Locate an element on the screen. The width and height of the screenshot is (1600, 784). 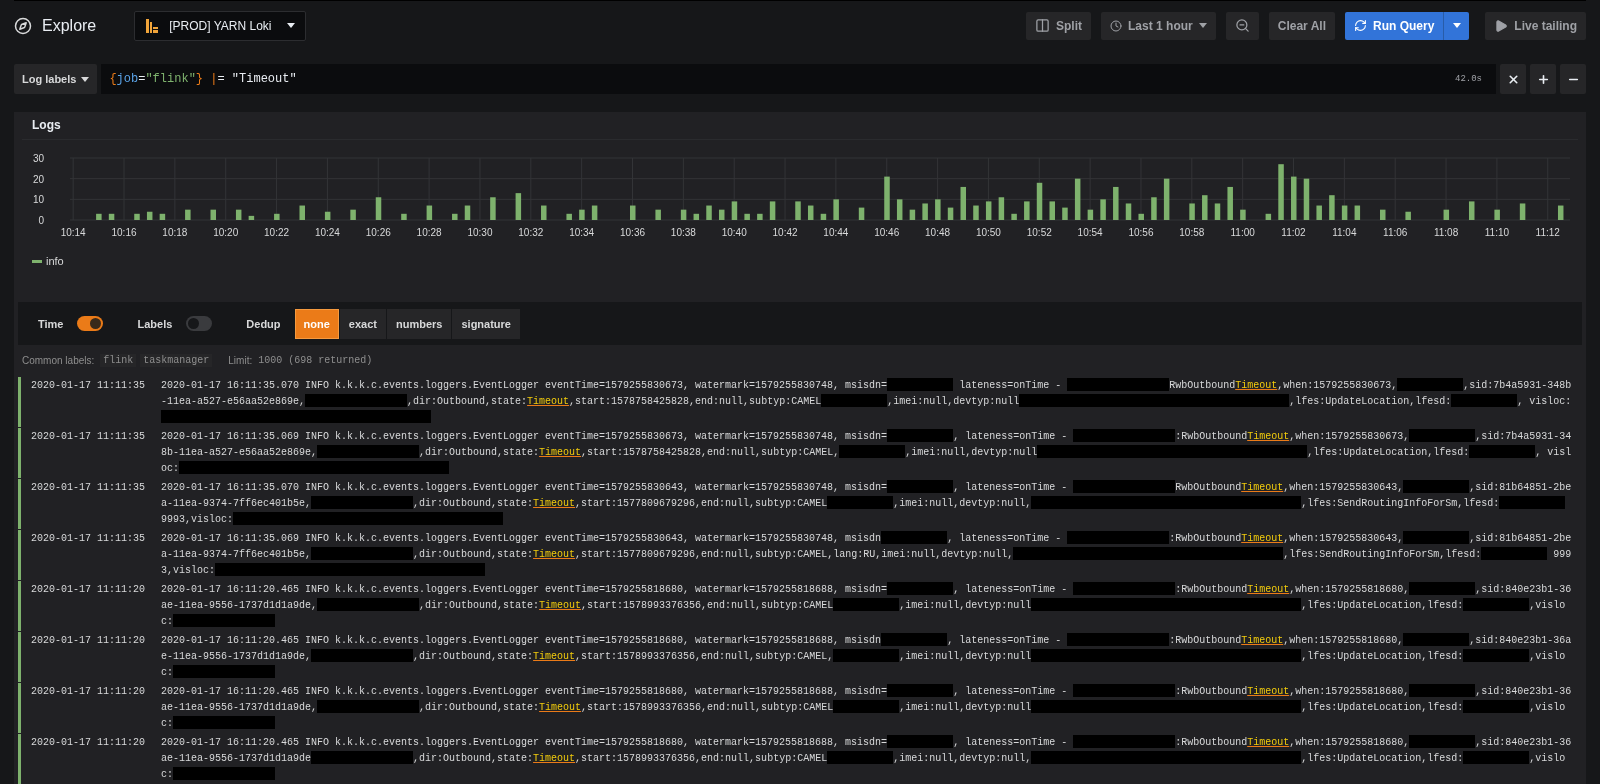
remove-query-button is located at coordinates (1513, 79).